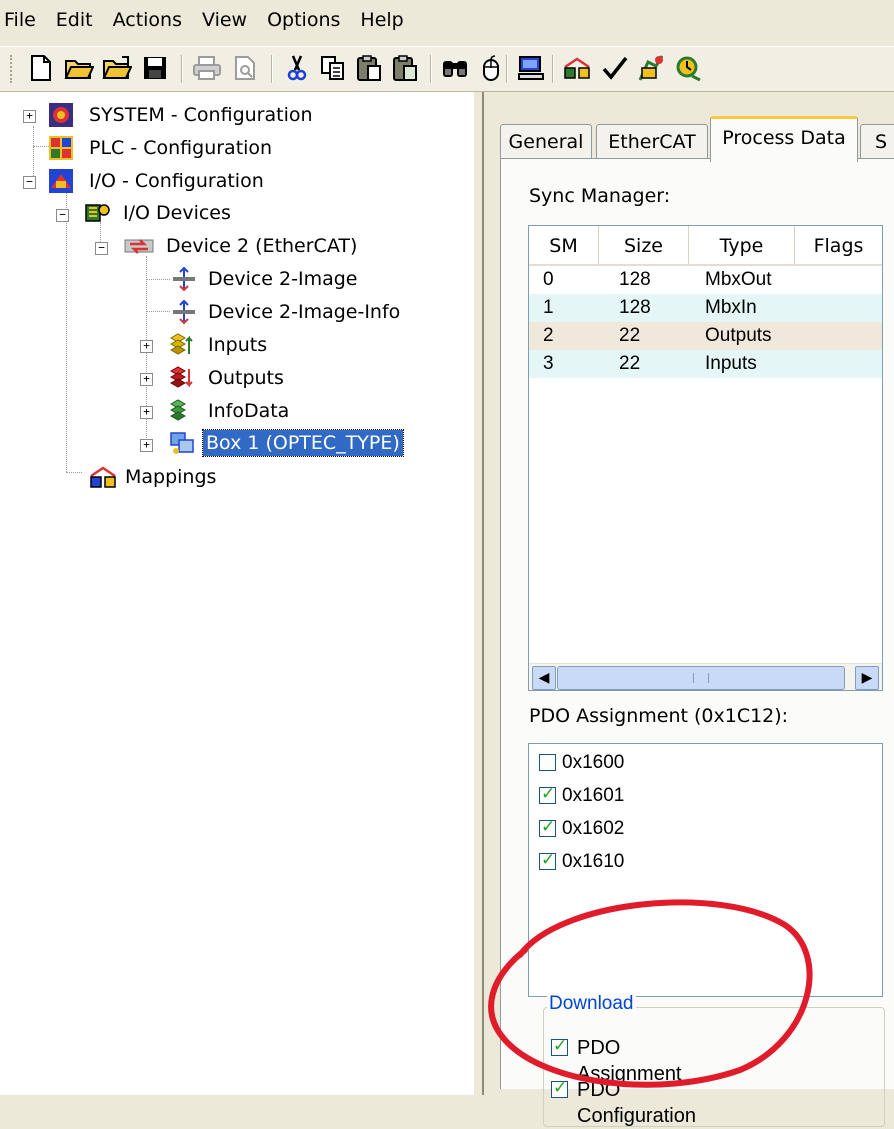 Image resolution: width=894 pixels, height=1129 pixels. I want to click on tab-s: S, so click(877, 141).